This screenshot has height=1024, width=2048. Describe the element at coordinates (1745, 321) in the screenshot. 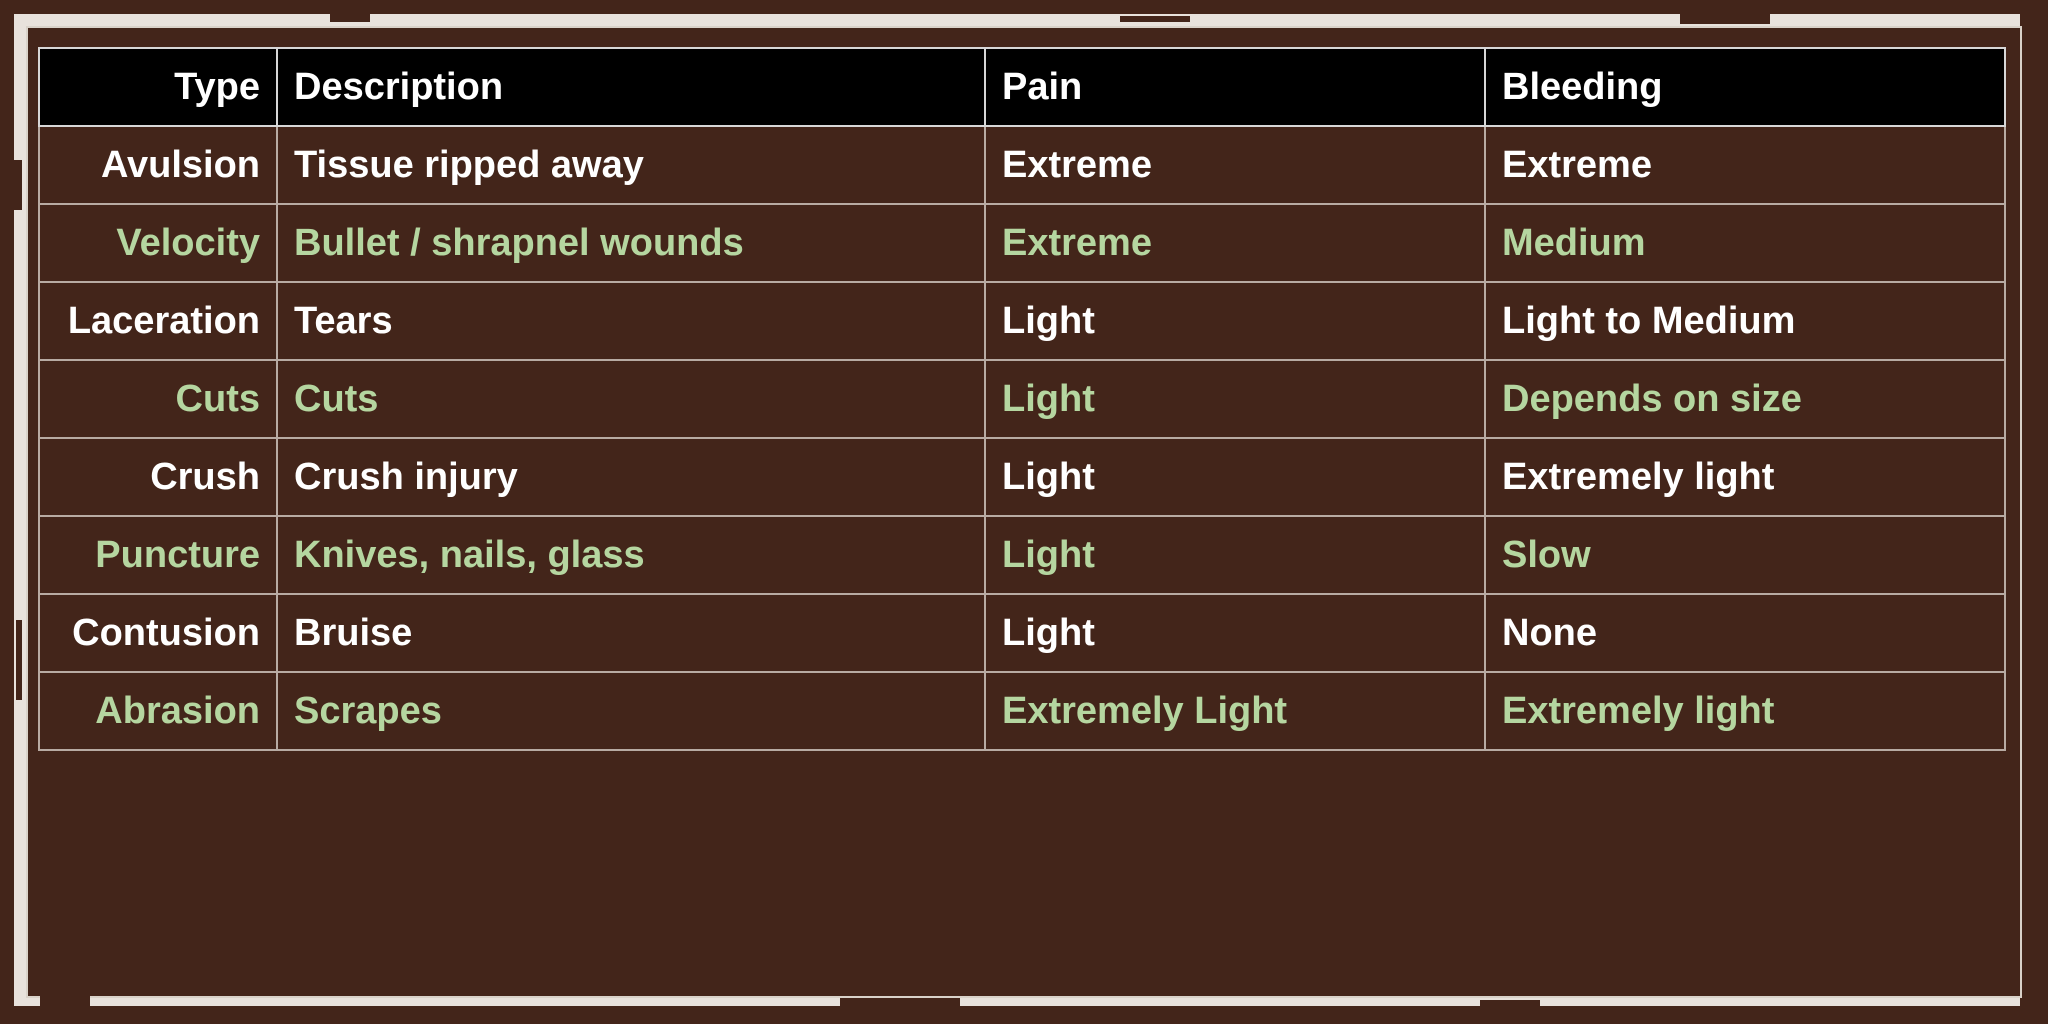

I see `cell-bleeding: Light to Medium` at that location.